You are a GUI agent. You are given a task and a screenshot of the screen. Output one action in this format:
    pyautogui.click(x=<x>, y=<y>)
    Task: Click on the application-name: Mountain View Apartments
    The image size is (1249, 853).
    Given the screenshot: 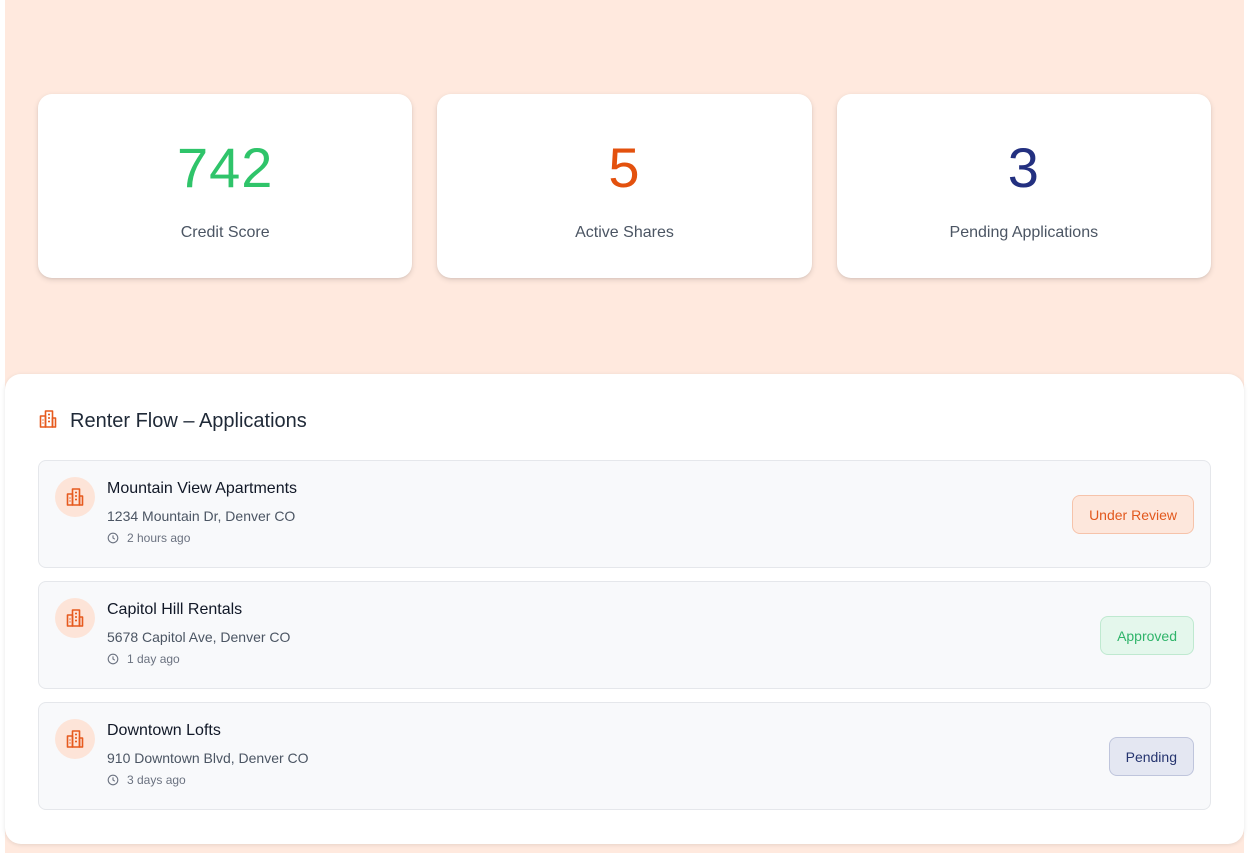 What is the action you would take?
    pyautogui.click(x=202, y=488)
    